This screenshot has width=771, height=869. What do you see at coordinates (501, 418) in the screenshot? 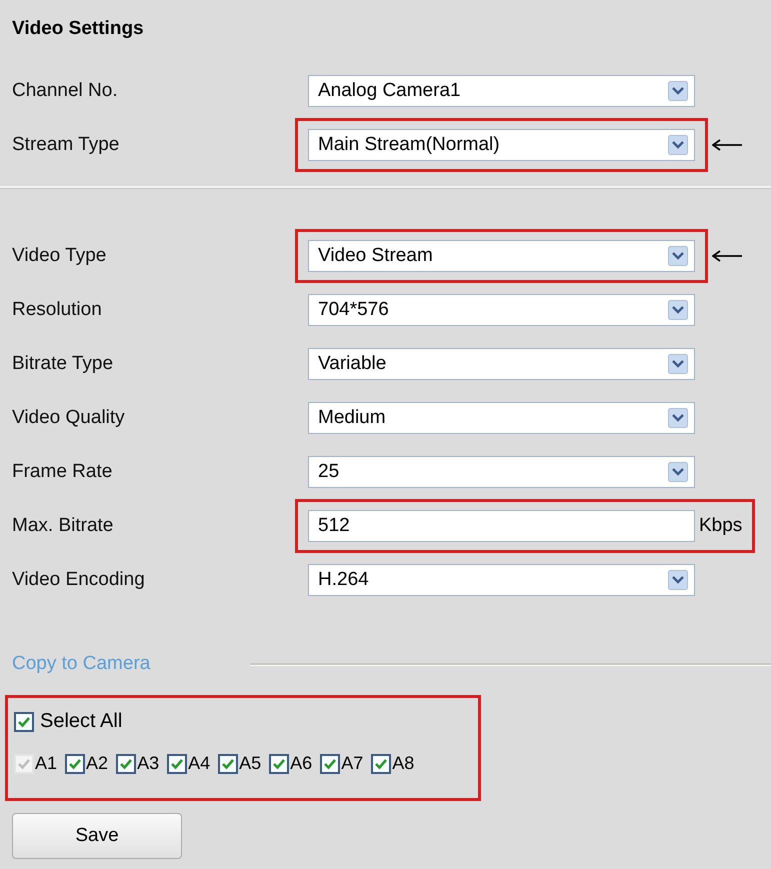
I see `dropdown: Medium` at bounding box center [501, 418].